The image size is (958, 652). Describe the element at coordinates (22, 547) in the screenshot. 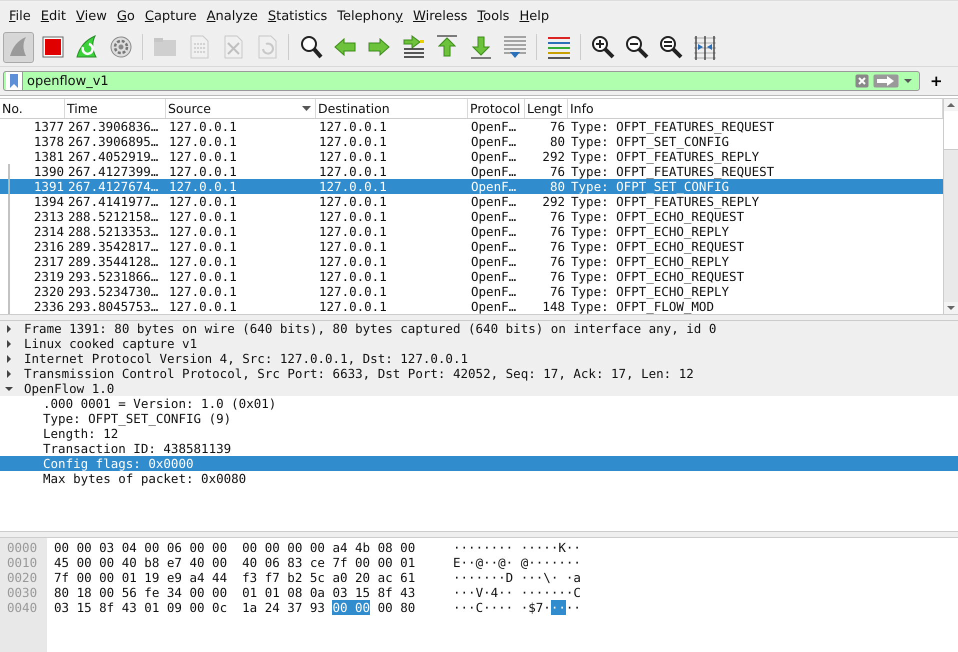

I see `byte-offset: 0000` at that location.